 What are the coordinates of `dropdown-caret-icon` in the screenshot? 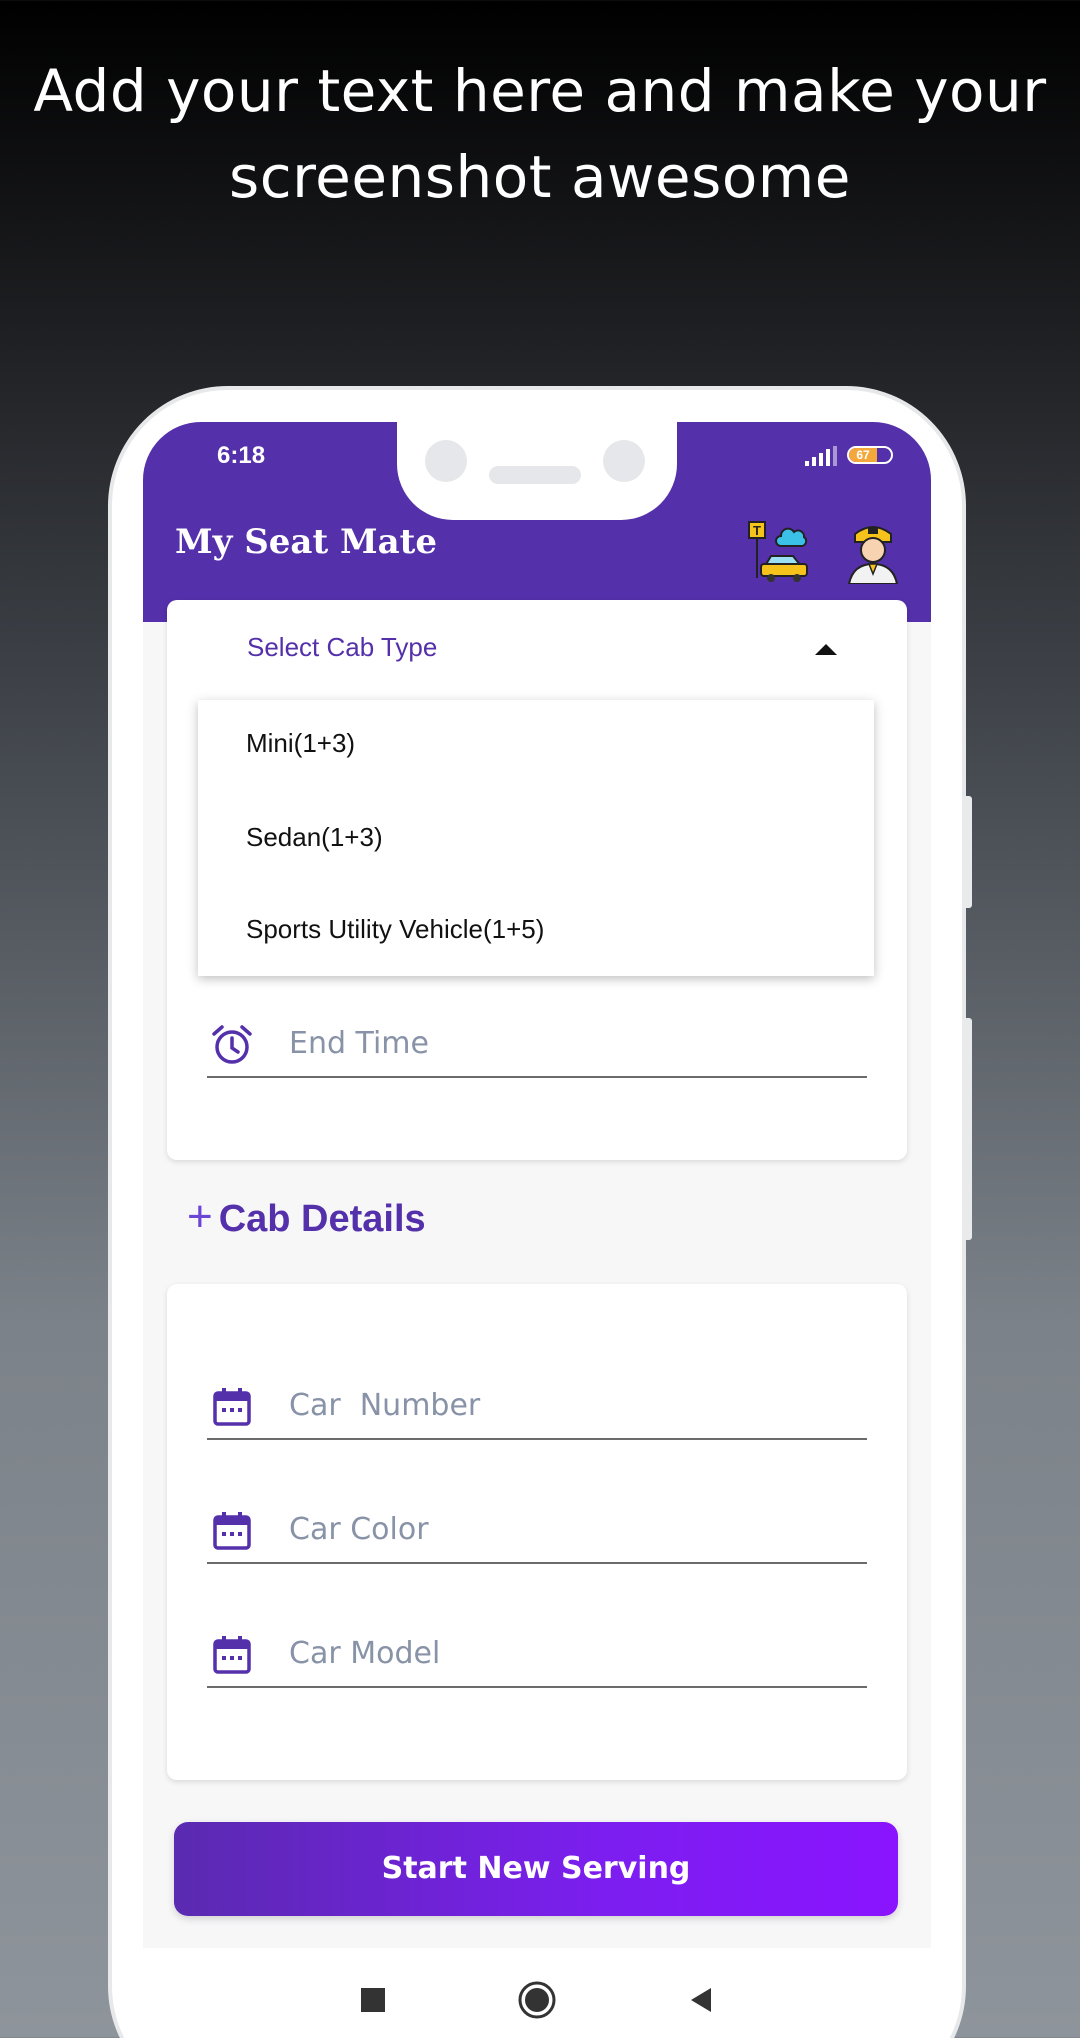 It's located at (826, 649).